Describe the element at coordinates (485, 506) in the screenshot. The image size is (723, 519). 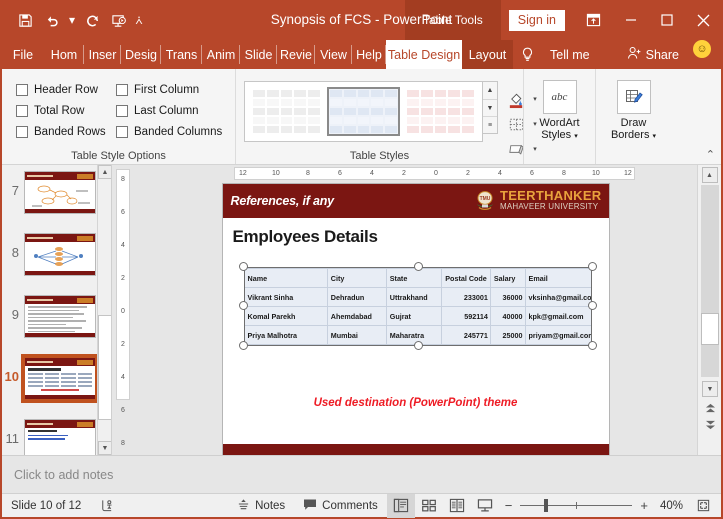
I see `slide-show-button` at that location.